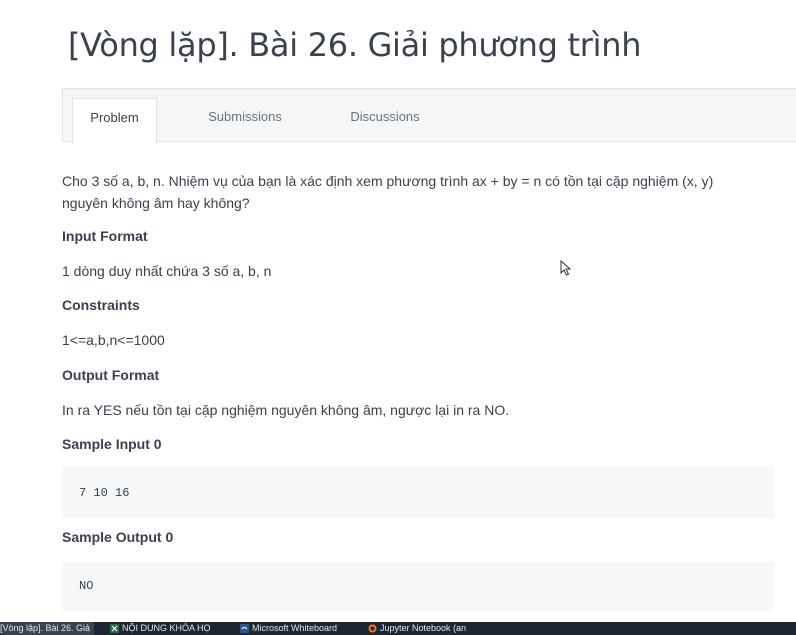 The height and width of the screenshot is (635, 796). Describe the element at coordinates (101, 305) in the screenshot. I see `constraints-heading: Constraints` at that location.